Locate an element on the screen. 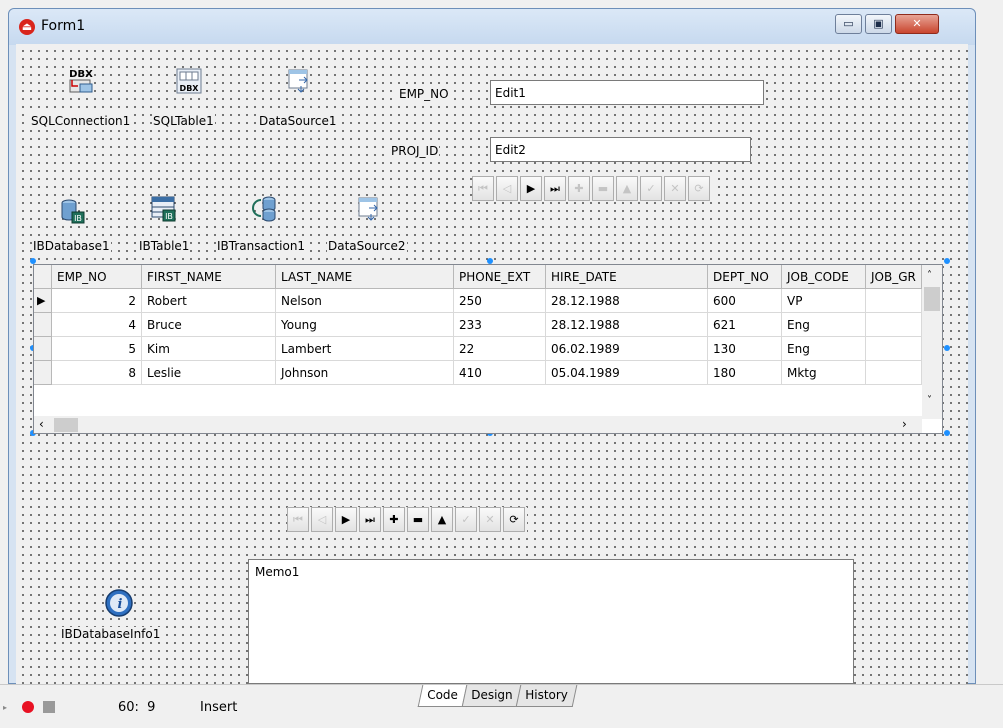 This screenshot has height=728, width=1003. grid-cell: 410 is located at coordinates (500, 373).